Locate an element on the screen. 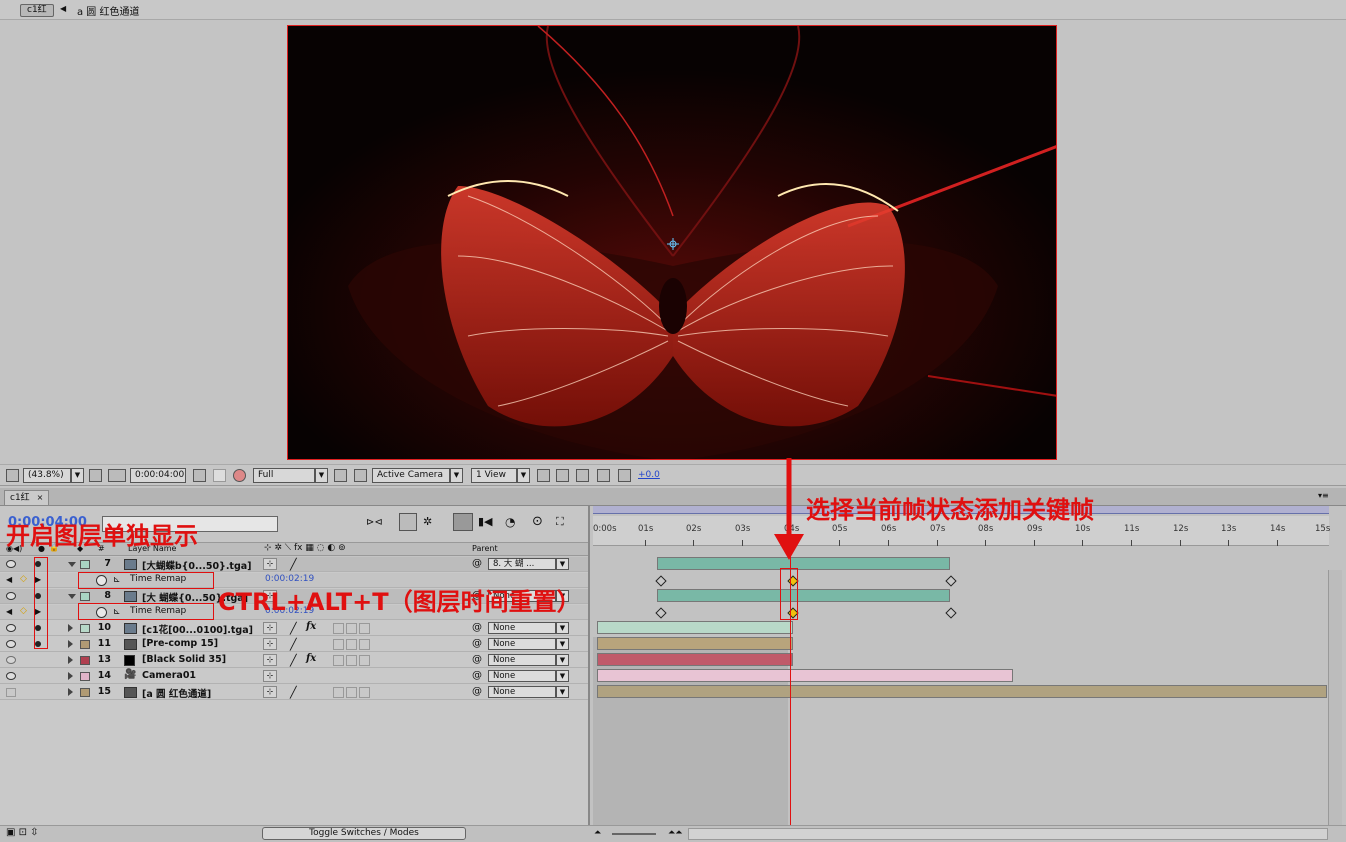  breadcrumb-layer-path: a 圆 红色通道 is located at coordinates (108, 10).